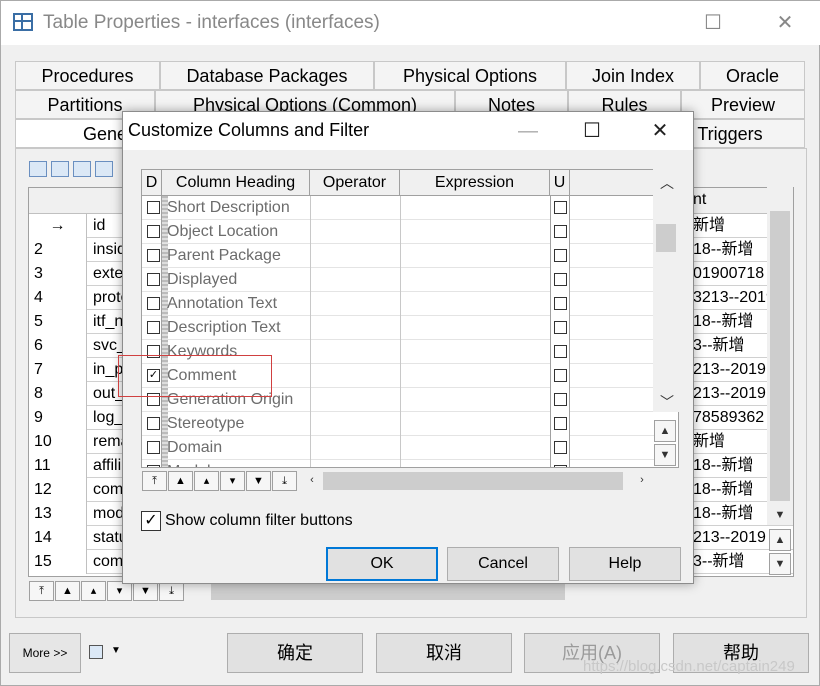 The height and width of the screenshot is (686, 820). I want to click on show-filter-buttons-checkbox: ✓, so click(151, 521).